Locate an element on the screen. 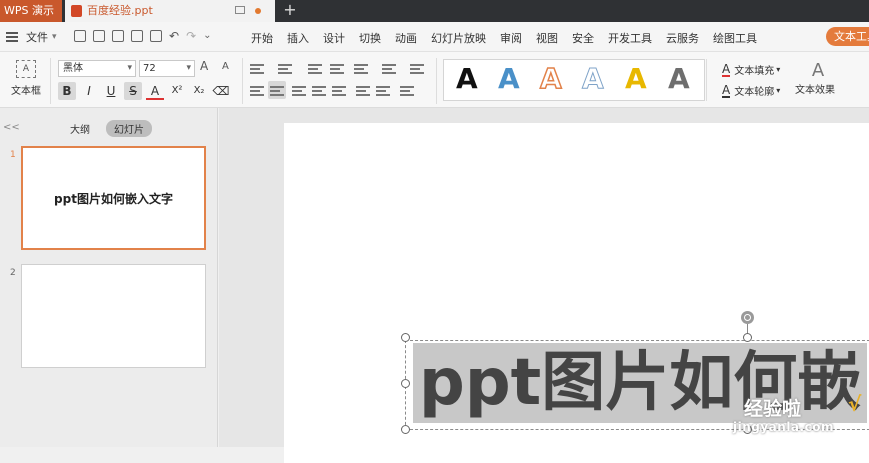  align-left-icon is located at coordinates (257, 91).